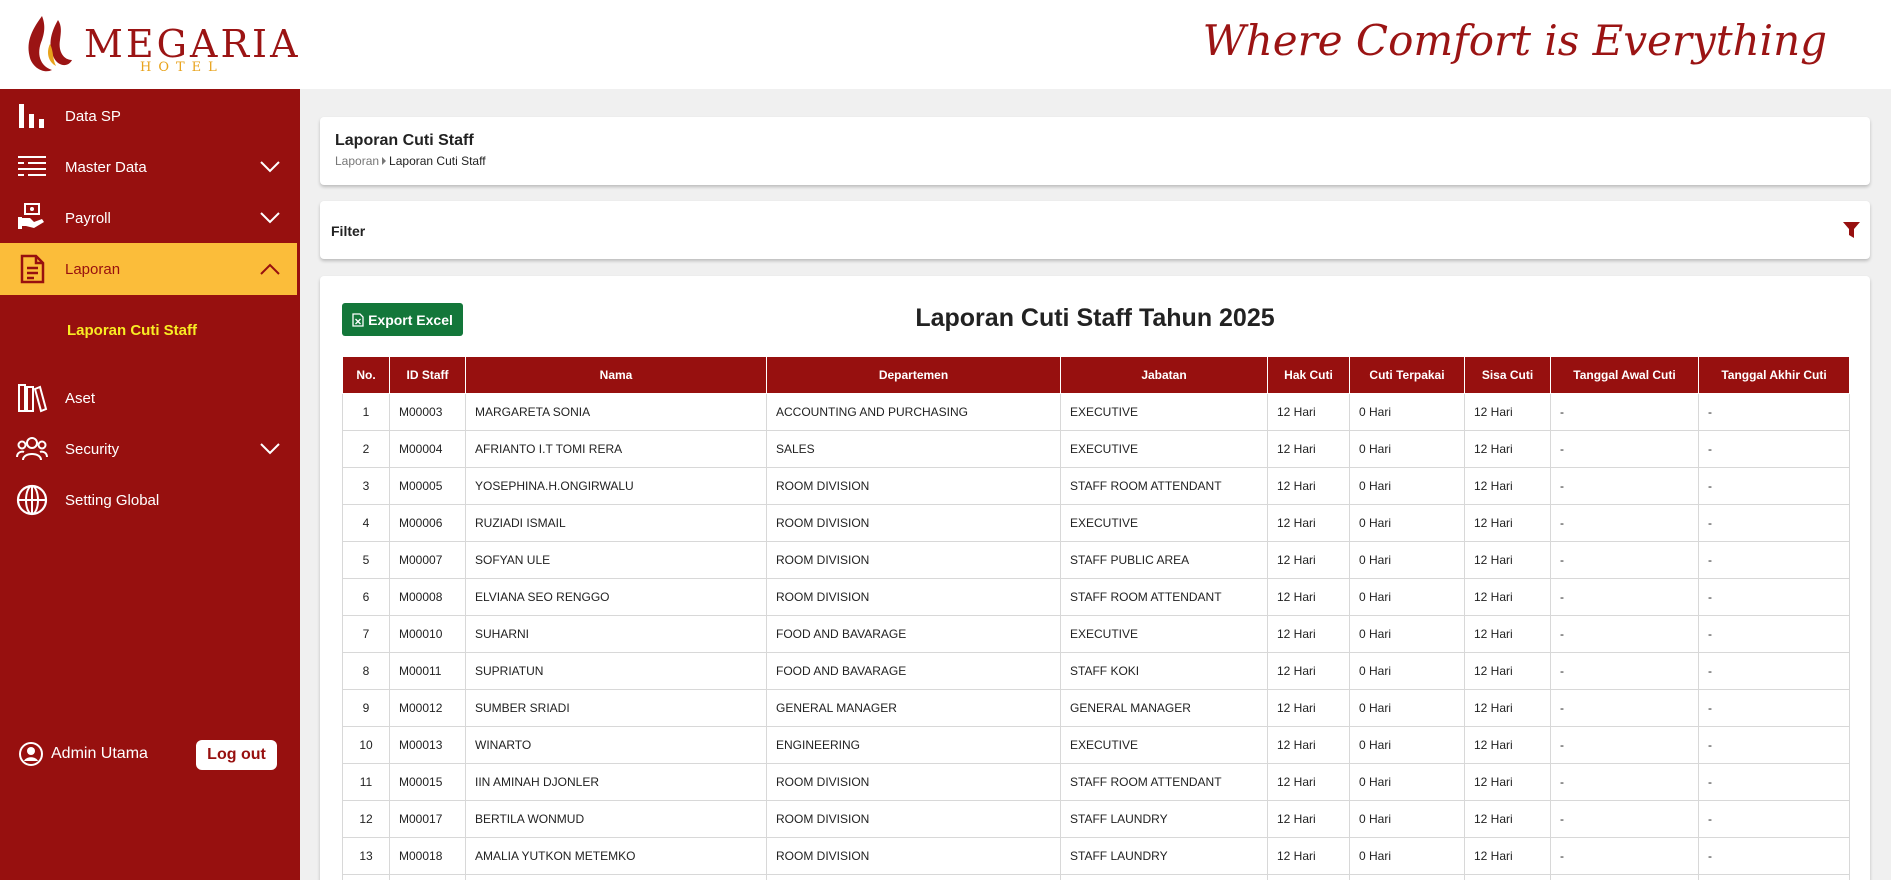  What do you see at coordinates (427, 486) in the screenshot?
I see `table-cell: M00005` at bounding box center [427, 486].